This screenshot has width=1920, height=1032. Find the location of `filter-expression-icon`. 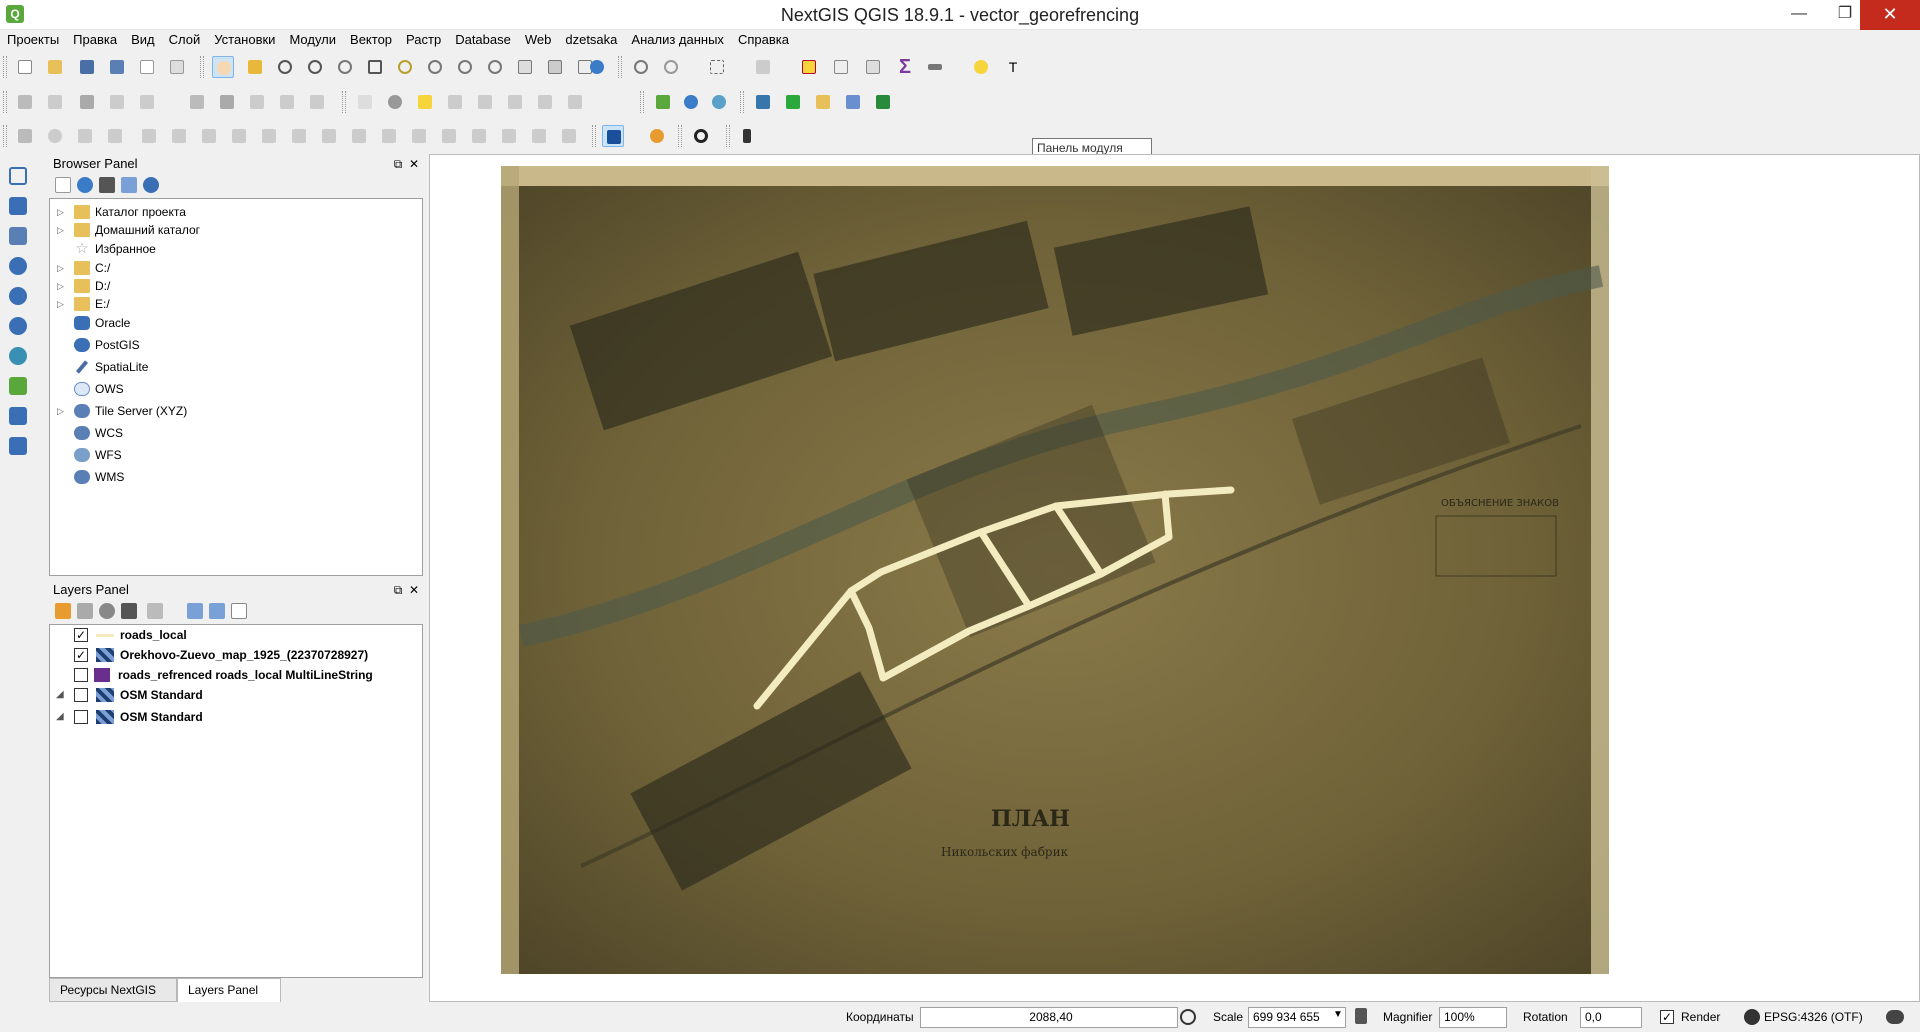

filter-expression-icon is located at coordinates (155, 611).